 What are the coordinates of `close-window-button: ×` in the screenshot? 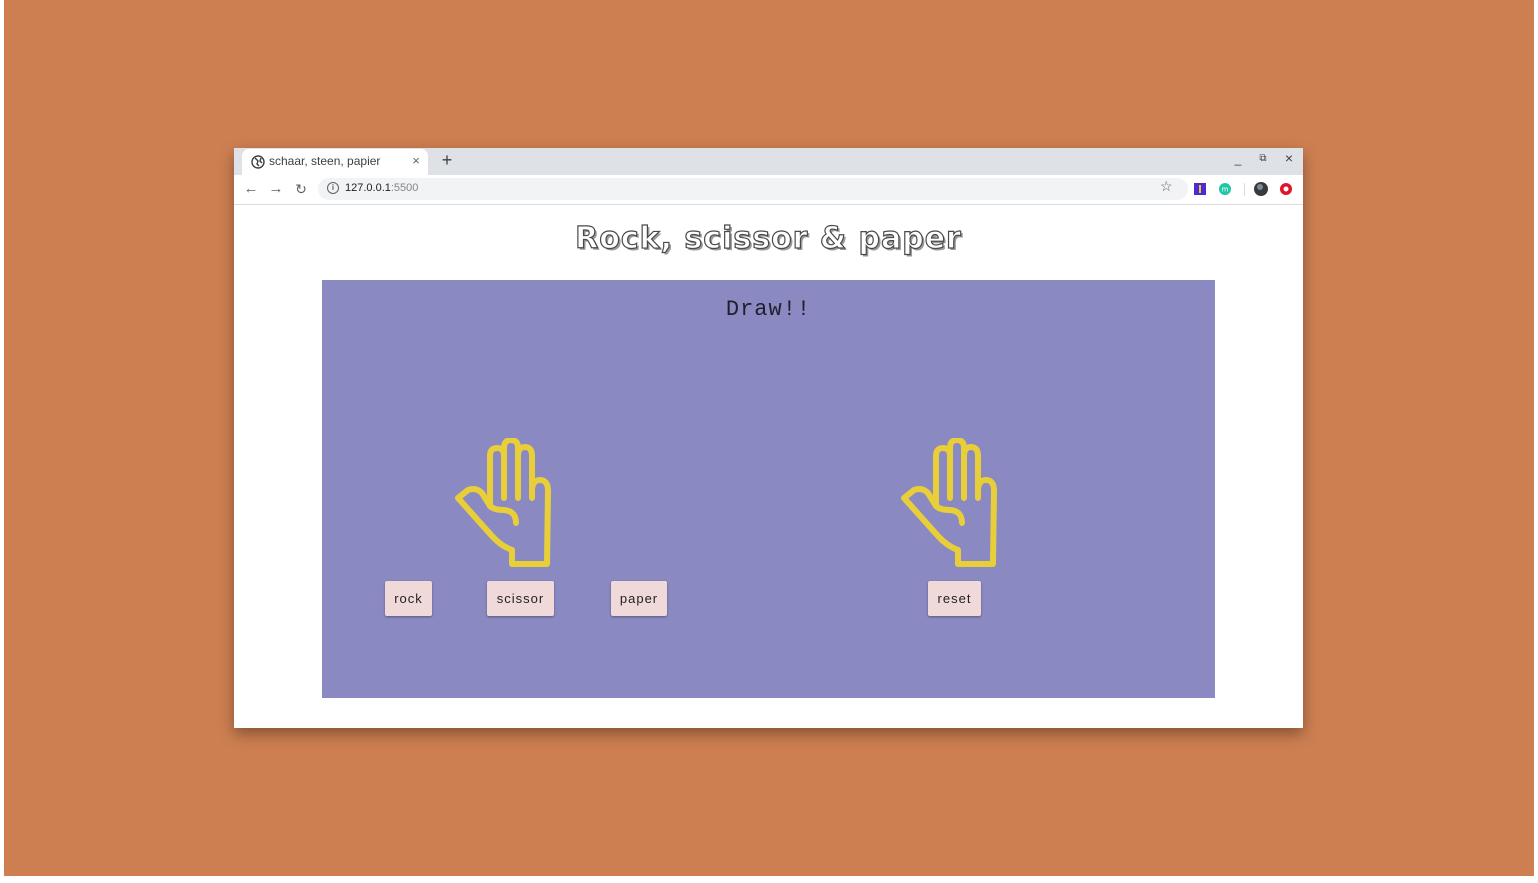 It's located at (1289, 158).